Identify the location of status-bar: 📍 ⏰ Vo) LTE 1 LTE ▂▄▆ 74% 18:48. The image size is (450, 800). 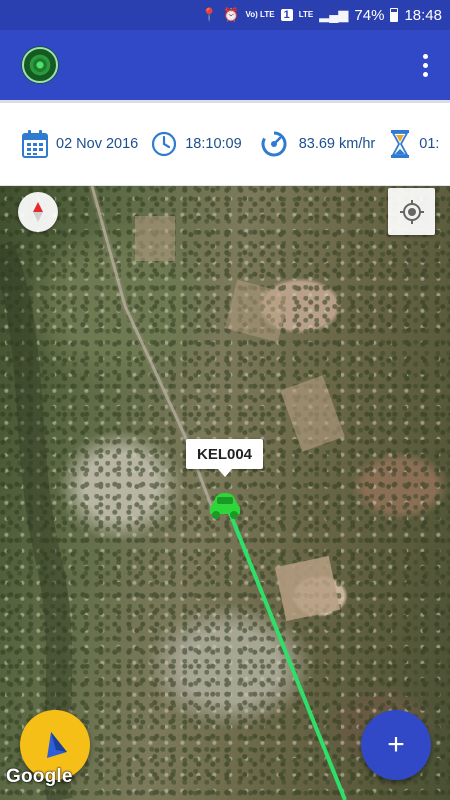
(225, 15).